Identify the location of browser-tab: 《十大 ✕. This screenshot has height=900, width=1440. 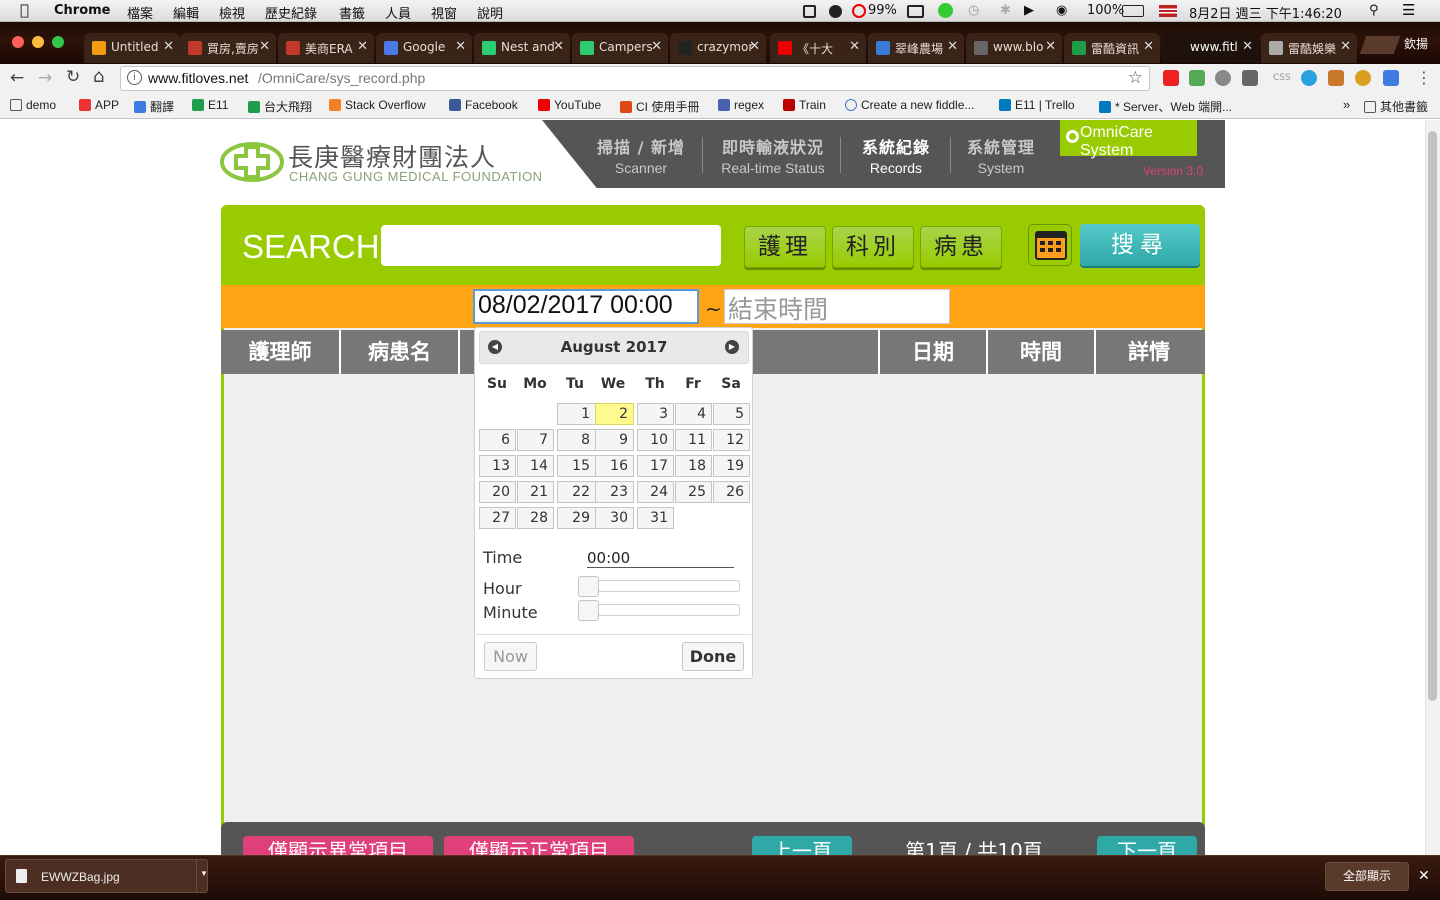
(818, 48).